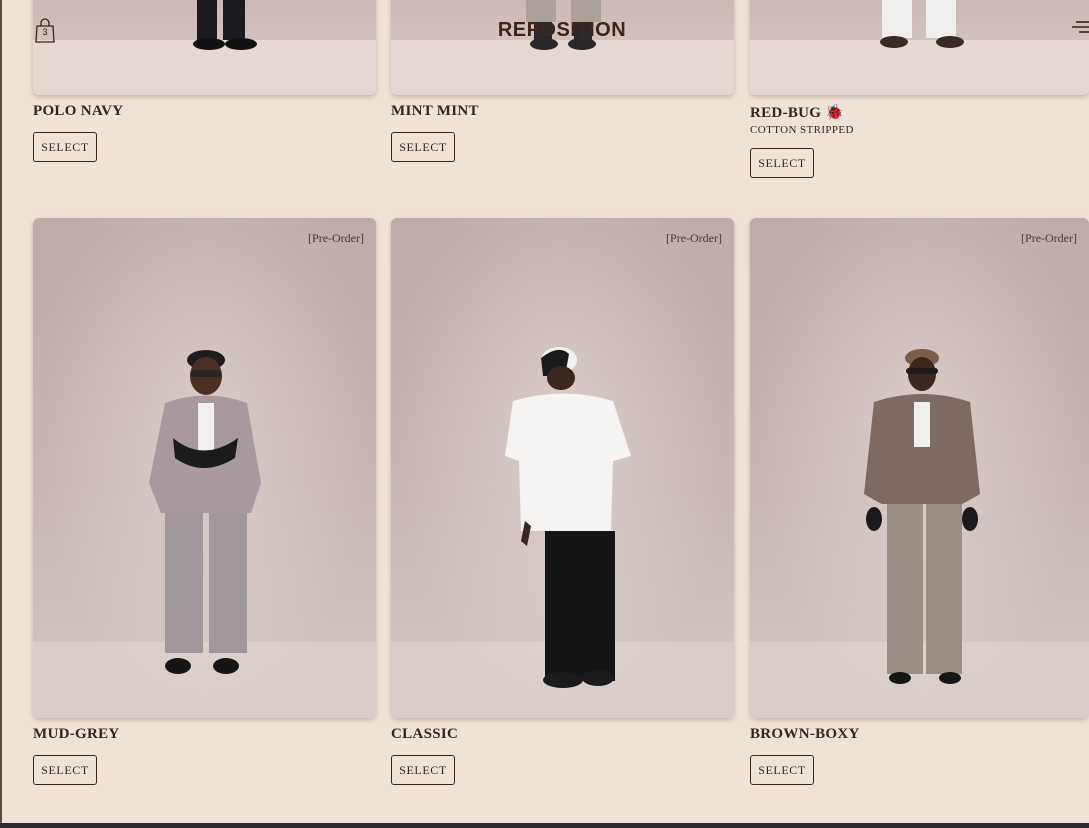 This screenshot has height=828, width=1089. I want to click on product-name: POLO NAVY, so click(78, 111).